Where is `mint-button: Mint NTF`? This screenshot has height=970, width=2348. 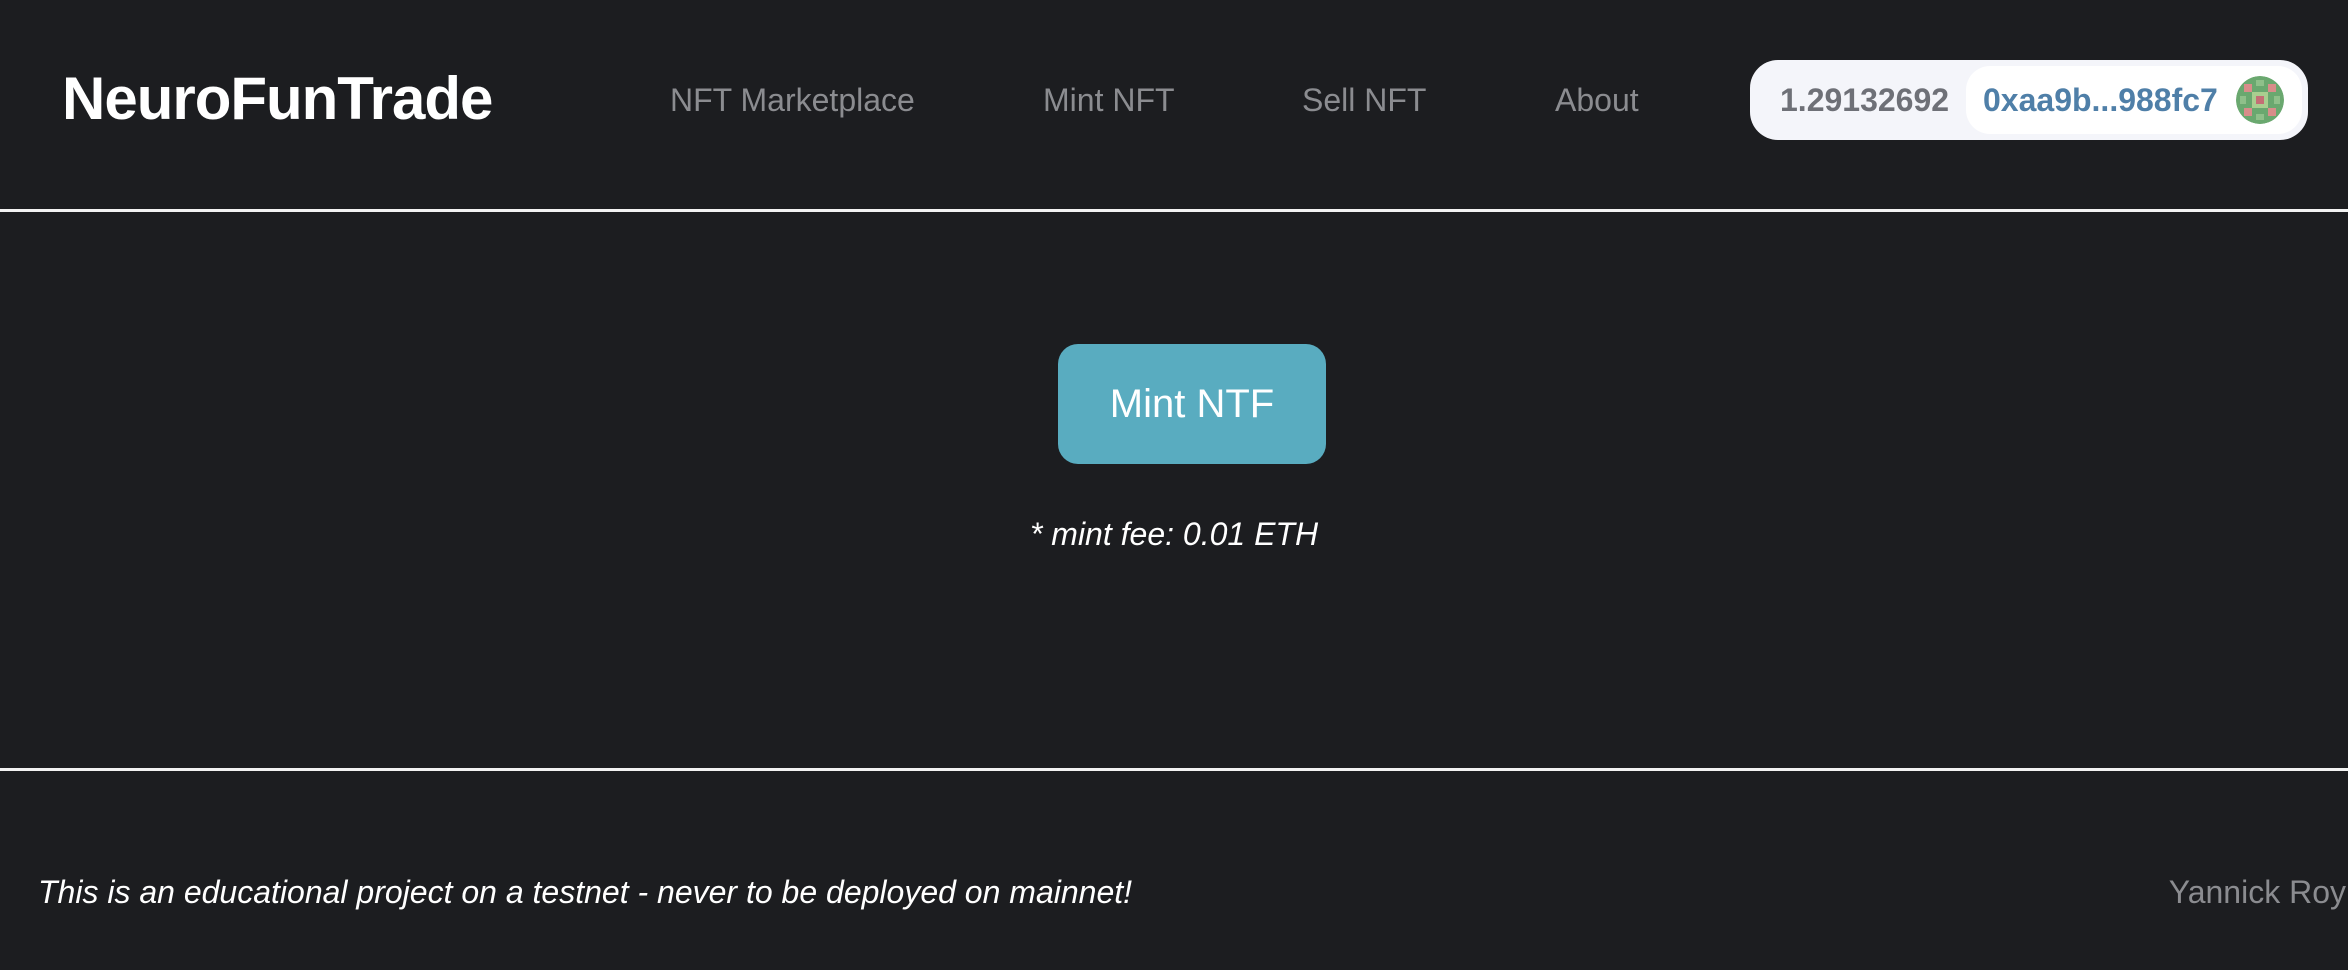
mint-button: Mint NTF is located at coordinates (1192, 404).